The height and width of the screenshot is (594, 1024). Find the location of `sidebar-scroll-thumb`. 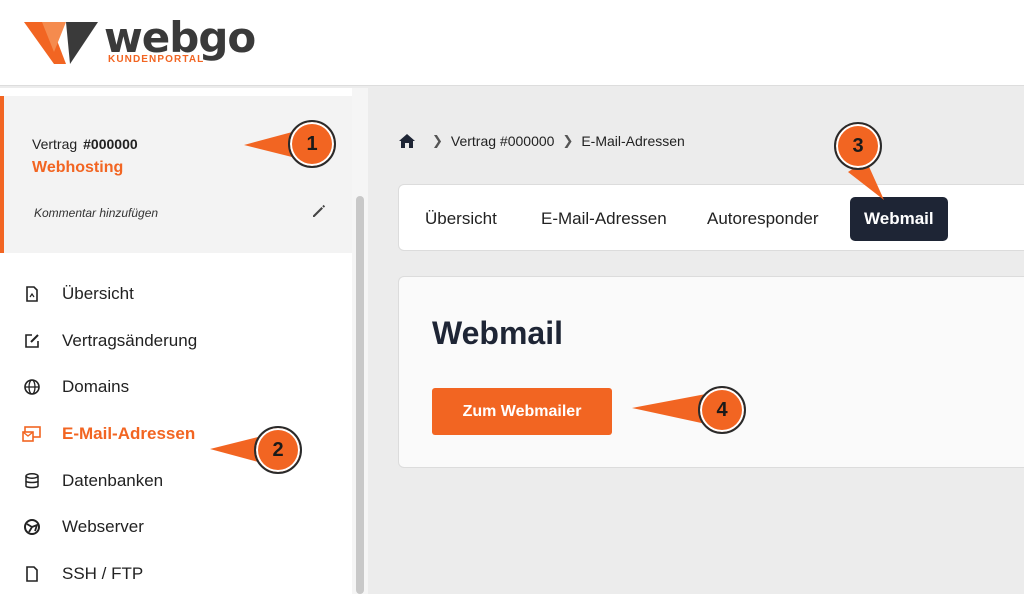

sidebar-scroll-thumb is located at coordinates (360, 395).